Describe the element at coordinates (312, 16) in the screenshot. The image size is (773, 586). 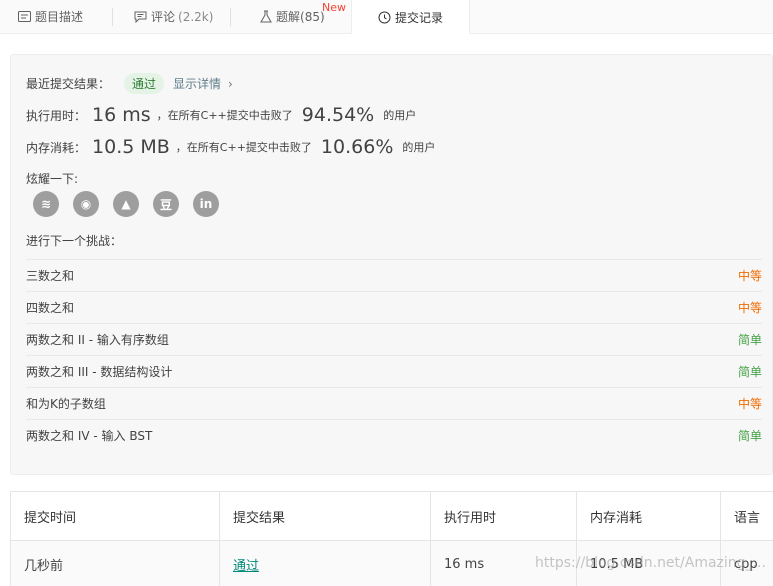
I see `solution-count: (85)` at that location.